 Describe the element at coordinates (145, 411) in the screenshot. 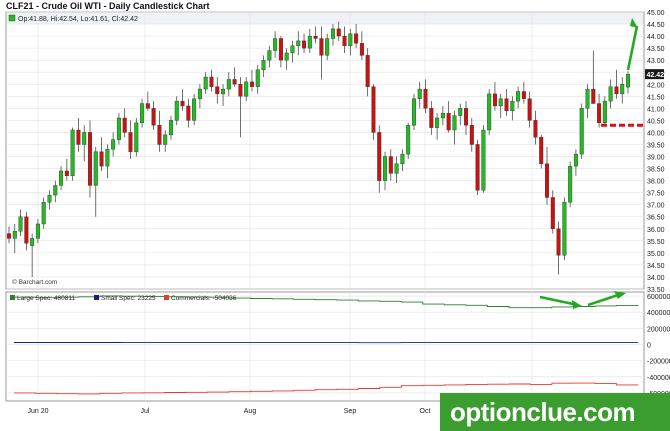

I see `x-tick-label: Jul` at that location.